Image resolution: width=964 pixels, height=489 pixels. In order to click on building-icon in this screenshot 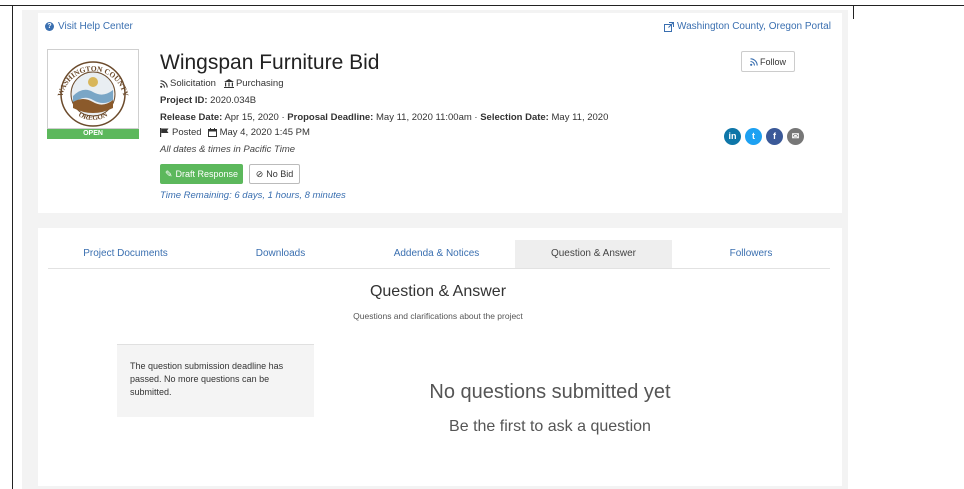, I will do `click(228, 83)`.